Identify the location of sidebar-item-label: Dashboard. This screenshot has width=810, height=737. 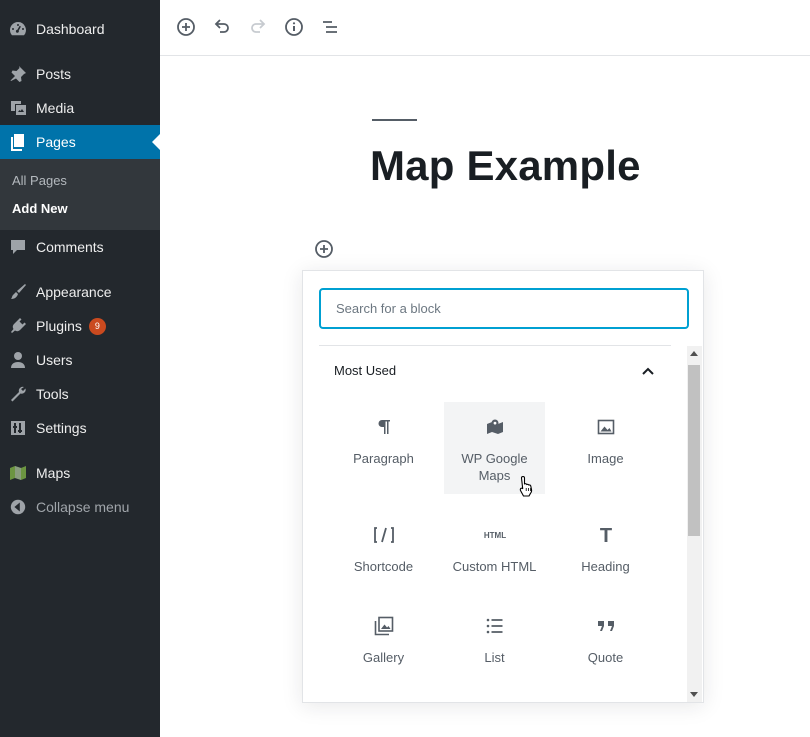
(70, 29).